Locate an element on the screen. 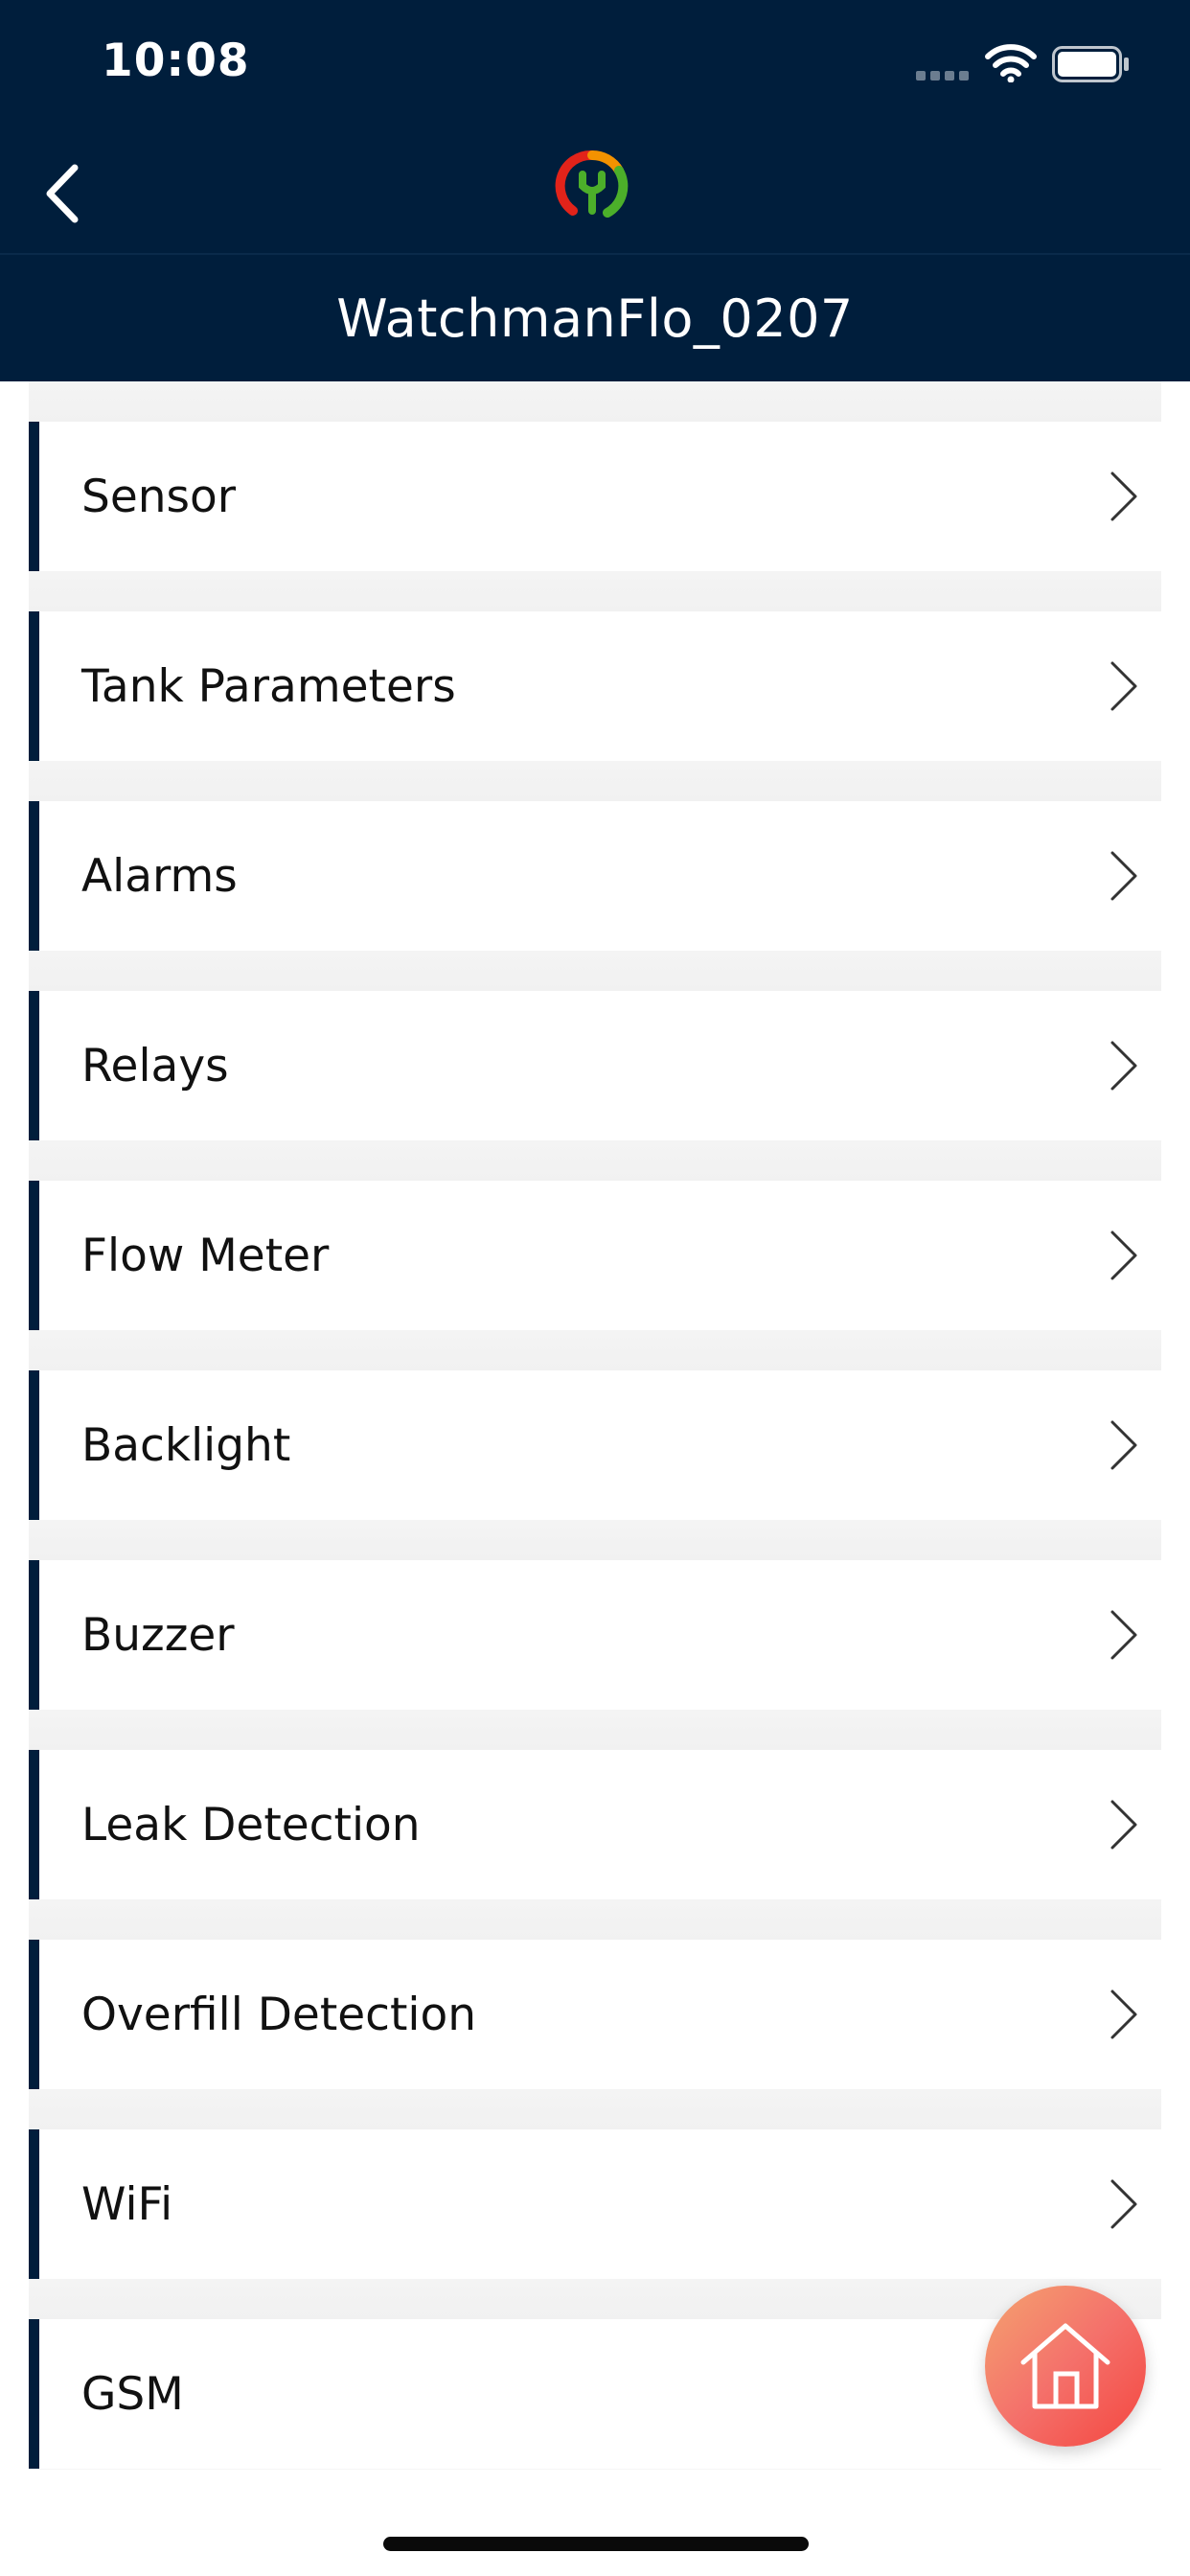 Image resolution: width=1190 pixels, height=2576 pixels. settings-item-label: Buzzer is located at coordinates (158, 1635).